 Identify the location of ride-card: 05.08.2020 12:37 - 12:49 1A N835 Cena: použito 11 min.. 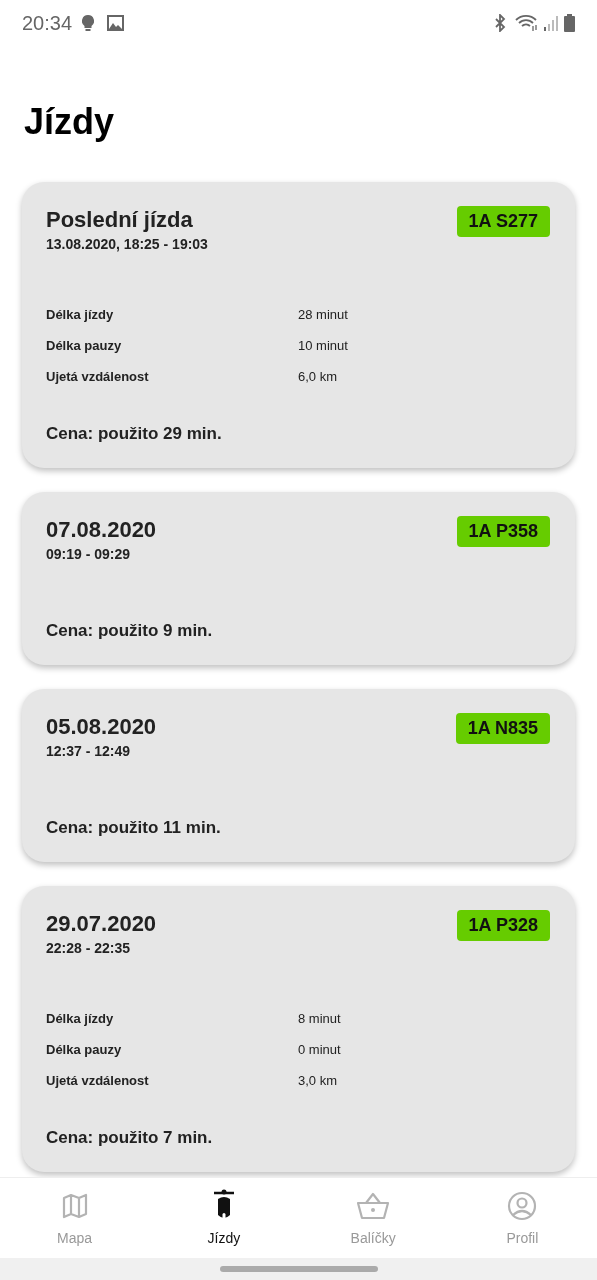
(298, 775).